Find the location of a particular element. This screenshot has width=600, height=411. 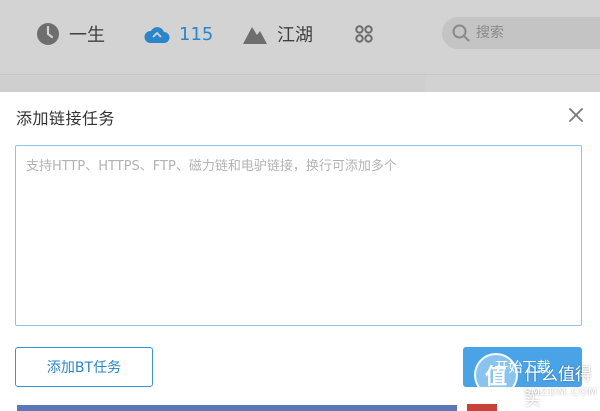

apps-grid-icon is located at coordinates (364, 34).